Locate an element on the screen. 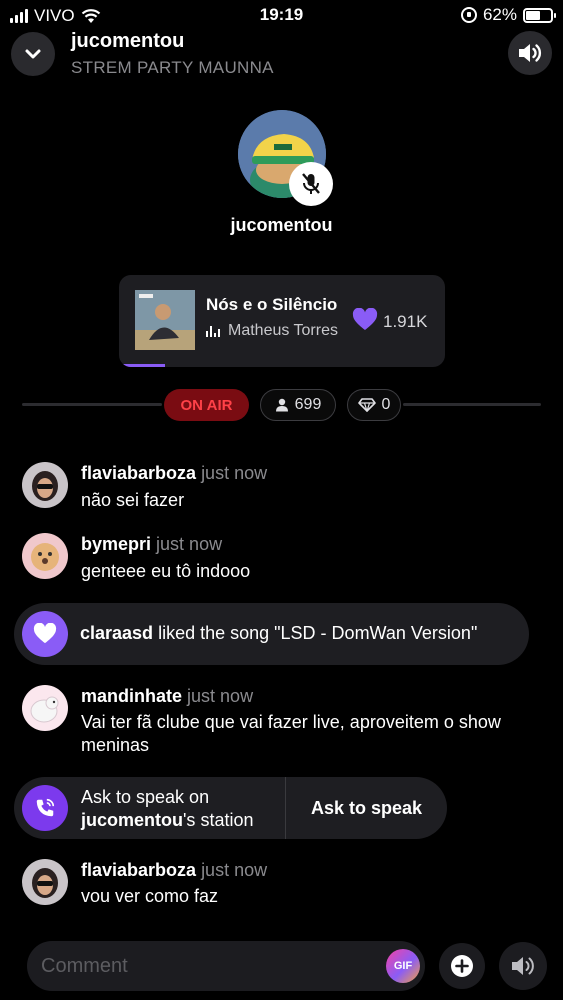 The image size is (563, 1000). mic-off-icon is located at coordinates (311, 183).